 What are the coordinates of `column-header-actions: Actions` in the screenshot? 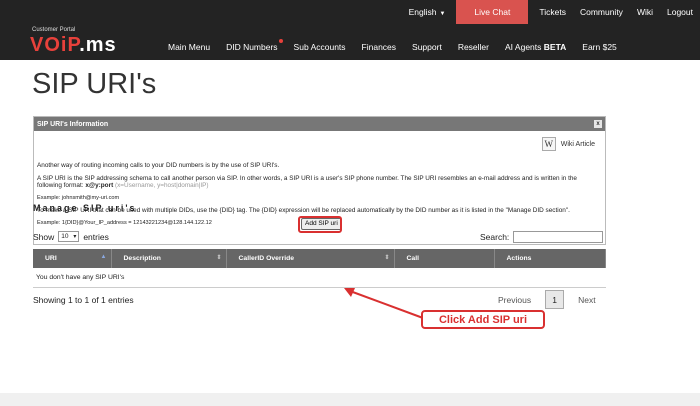 It's located at (550, 258).